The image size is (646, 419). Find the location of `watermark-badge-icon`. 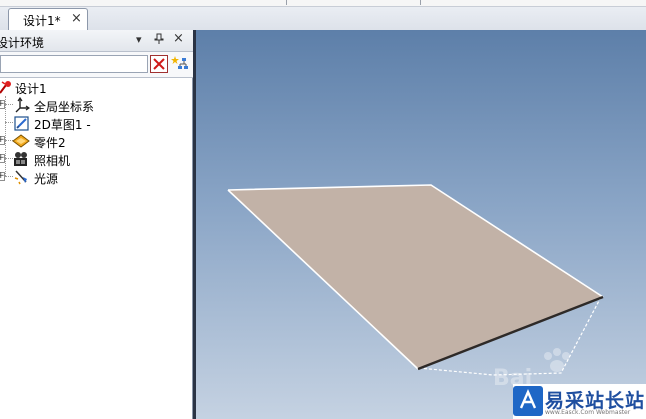

watermark-badge-icon is located at coordinates (528, 401).